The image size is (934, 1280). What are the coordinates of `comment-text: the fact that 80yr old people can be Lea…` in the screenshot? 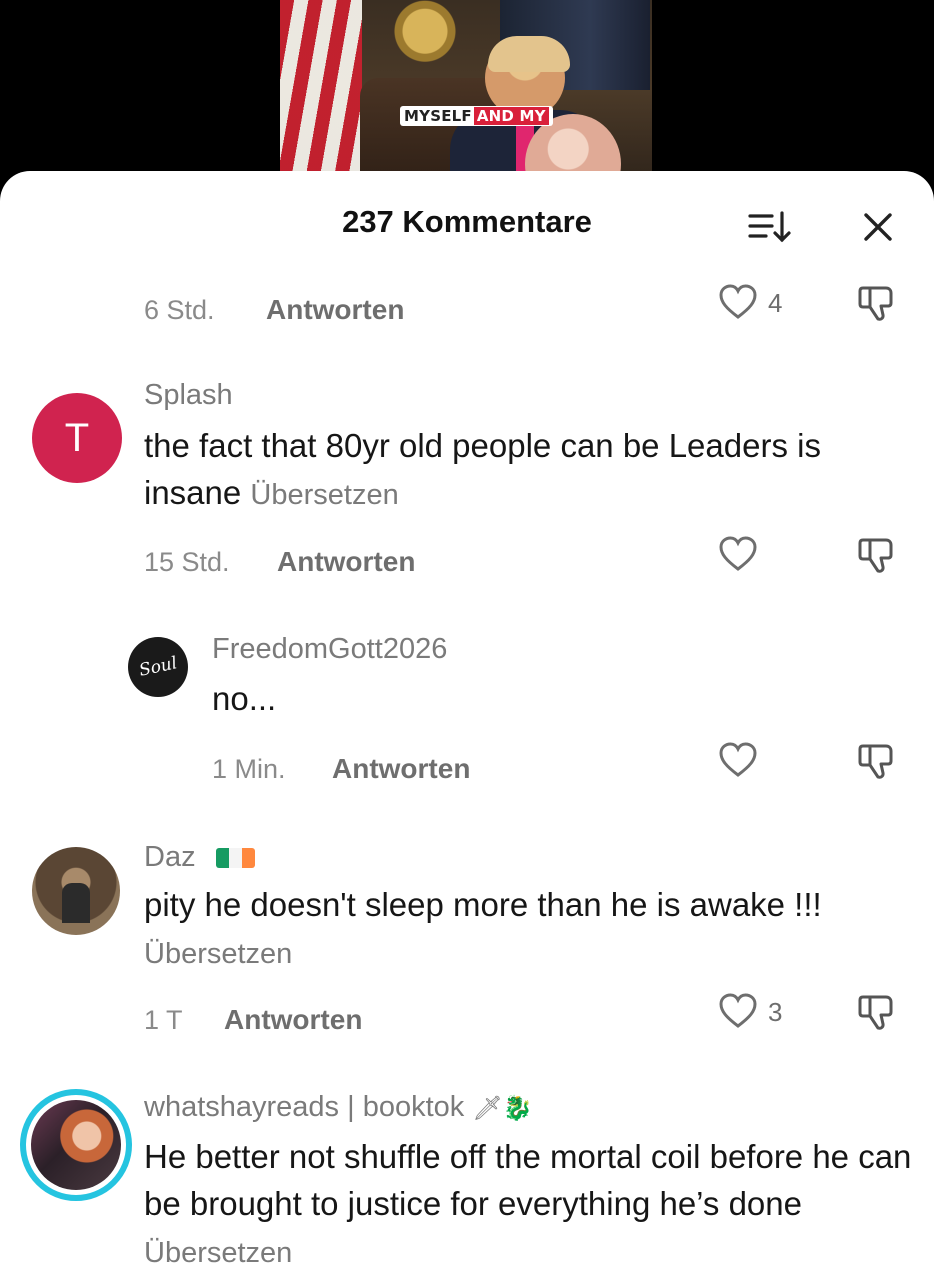 It's located at (529, 470).